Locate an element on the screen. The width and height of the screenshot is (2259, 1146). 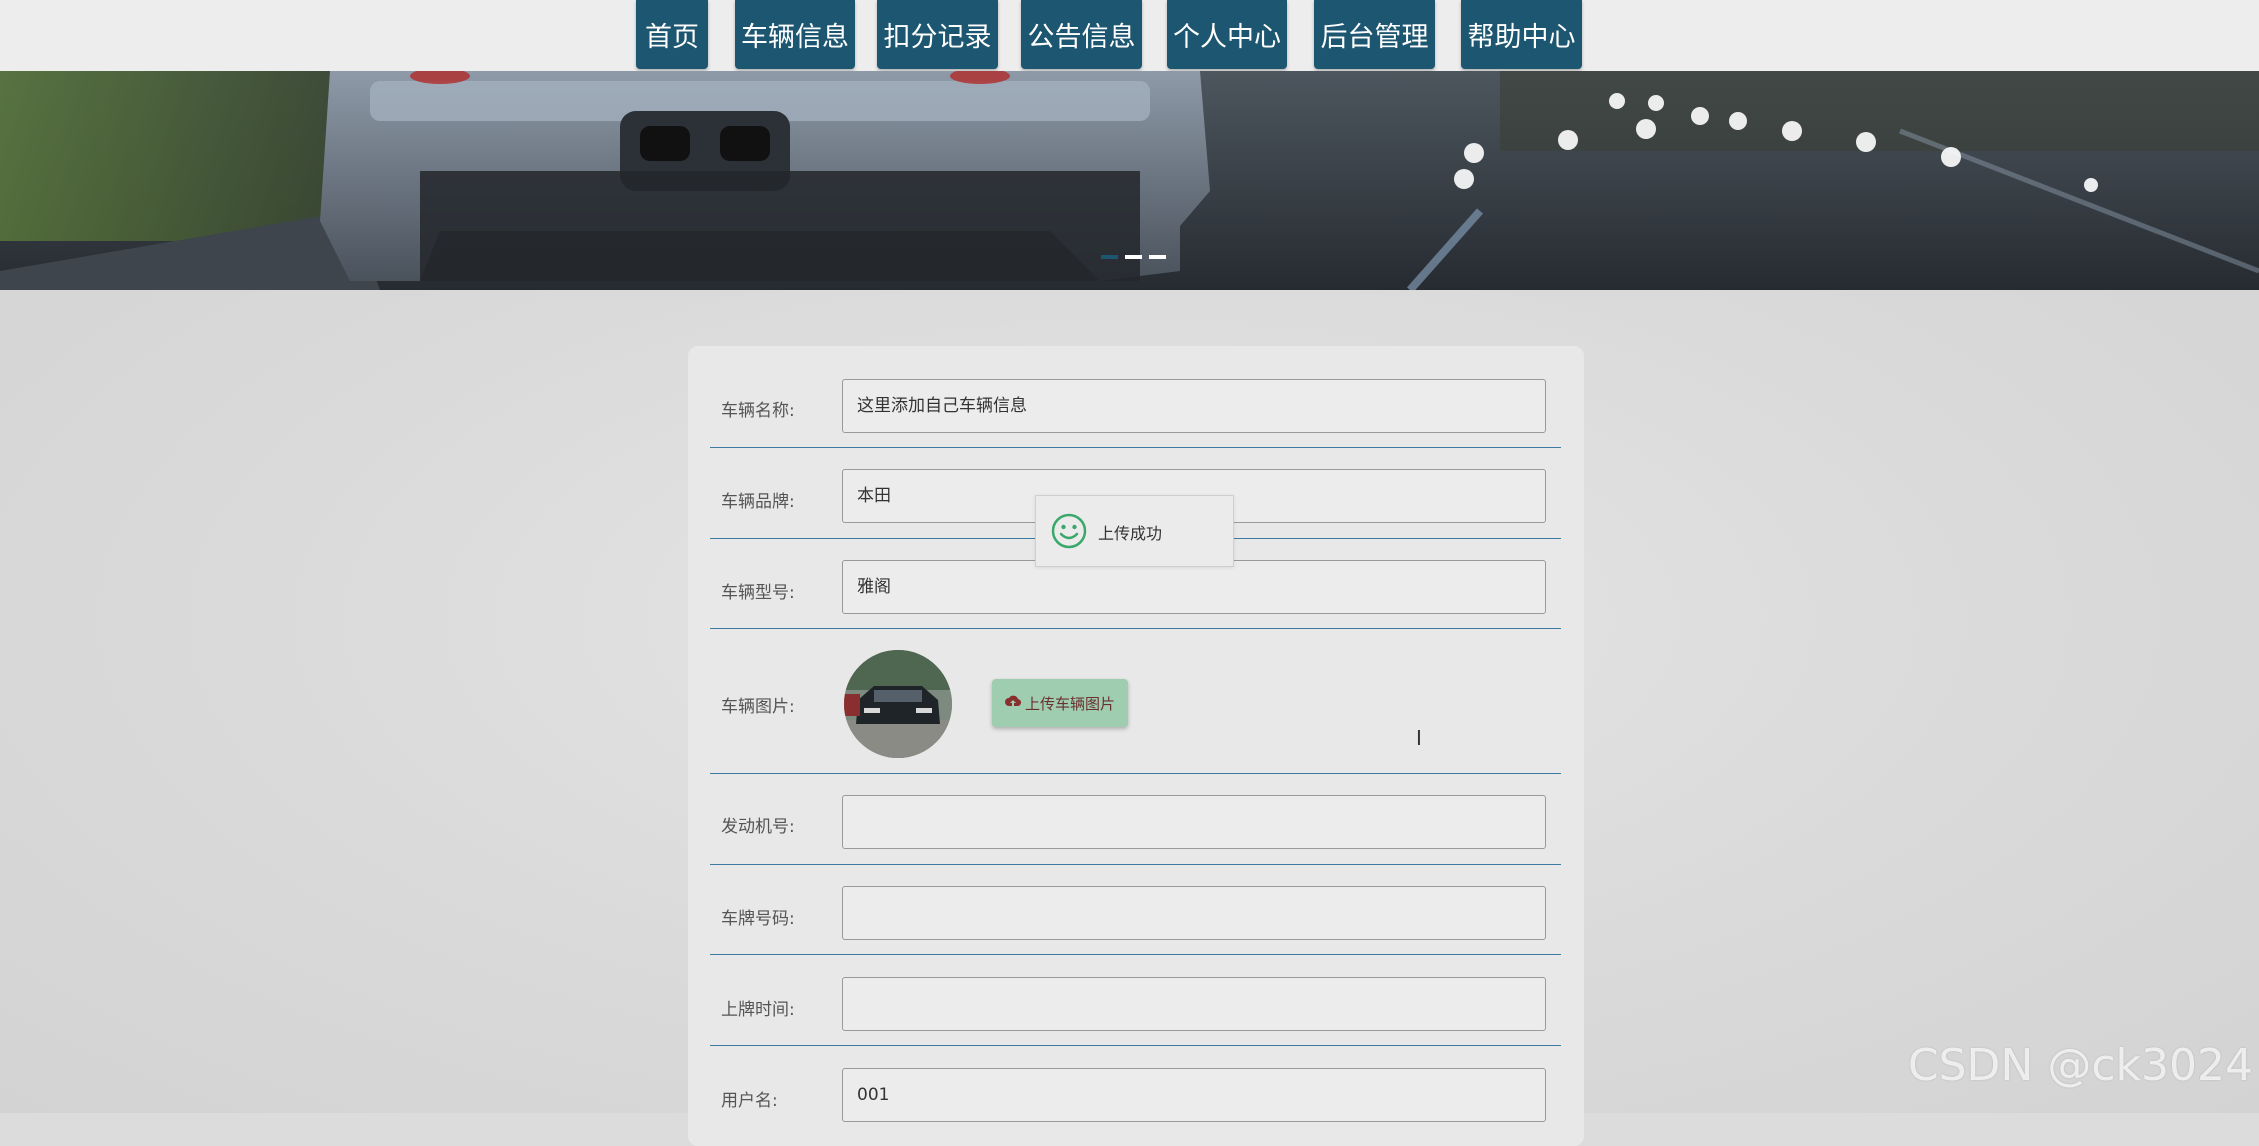
form-row-registration-date: 上牌时间: is located at coordinates (1135, 1000).